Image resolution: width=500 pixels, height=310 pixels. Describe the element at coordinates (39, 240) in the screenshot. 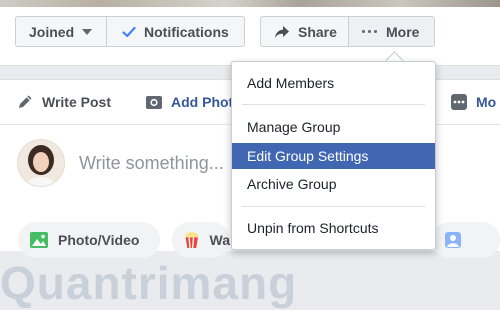

I see `photo-icon` at that location.